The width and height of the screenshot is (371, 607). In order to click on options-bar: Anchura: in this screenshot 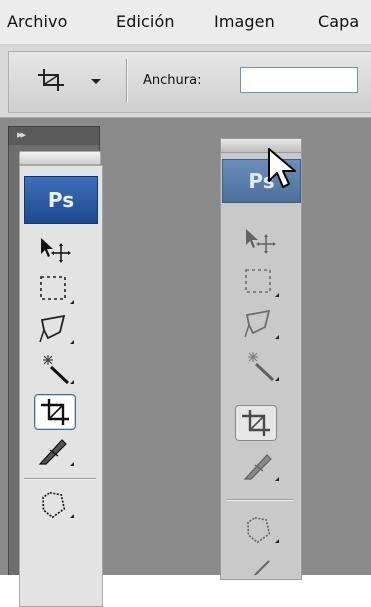, I will do `click(185, 81)`.